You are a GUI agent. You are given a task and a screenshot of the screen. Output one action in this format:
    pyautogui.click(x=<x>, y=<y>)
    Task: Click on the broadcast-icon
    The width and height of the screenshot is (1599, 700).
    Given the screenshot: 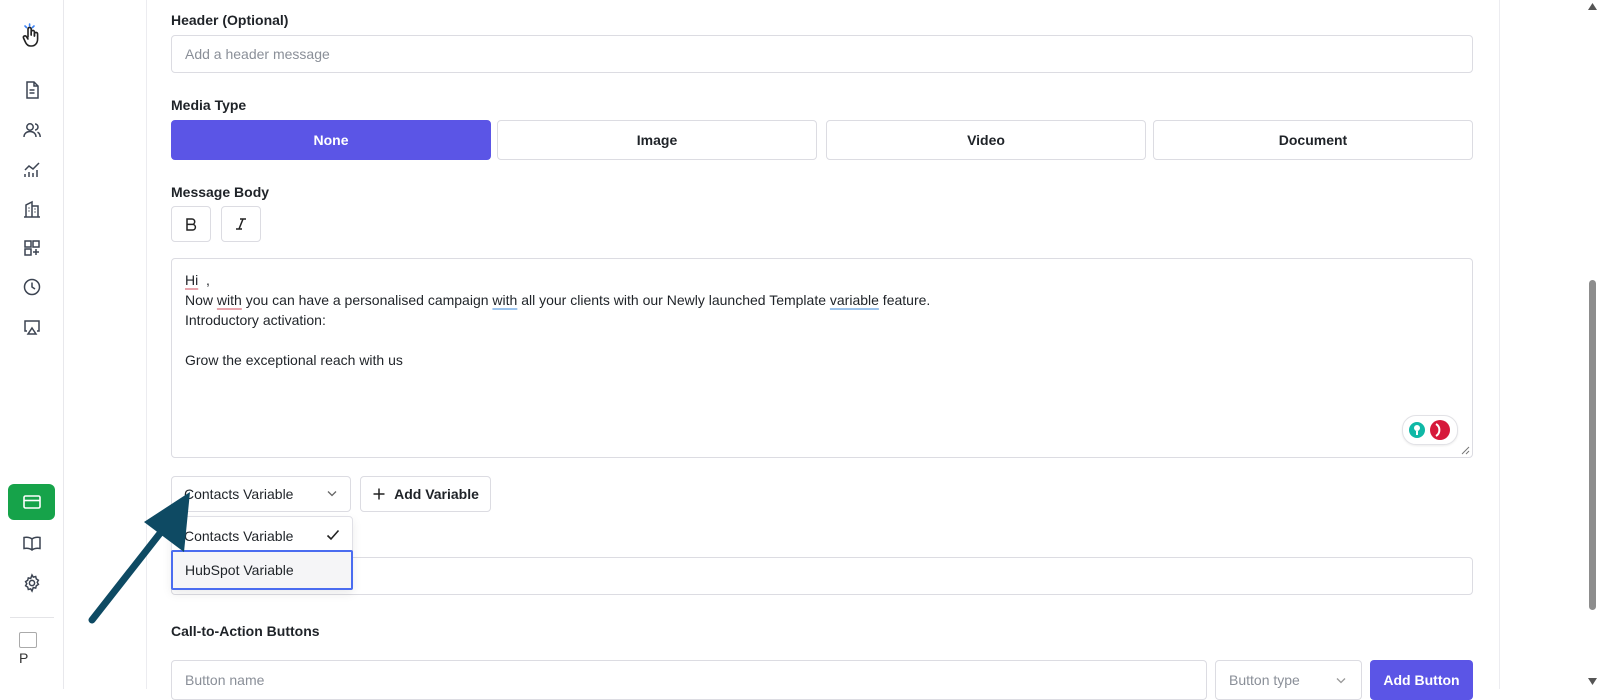 What is the action you would take?
    pyautogui.click(x=32, y=327)
    